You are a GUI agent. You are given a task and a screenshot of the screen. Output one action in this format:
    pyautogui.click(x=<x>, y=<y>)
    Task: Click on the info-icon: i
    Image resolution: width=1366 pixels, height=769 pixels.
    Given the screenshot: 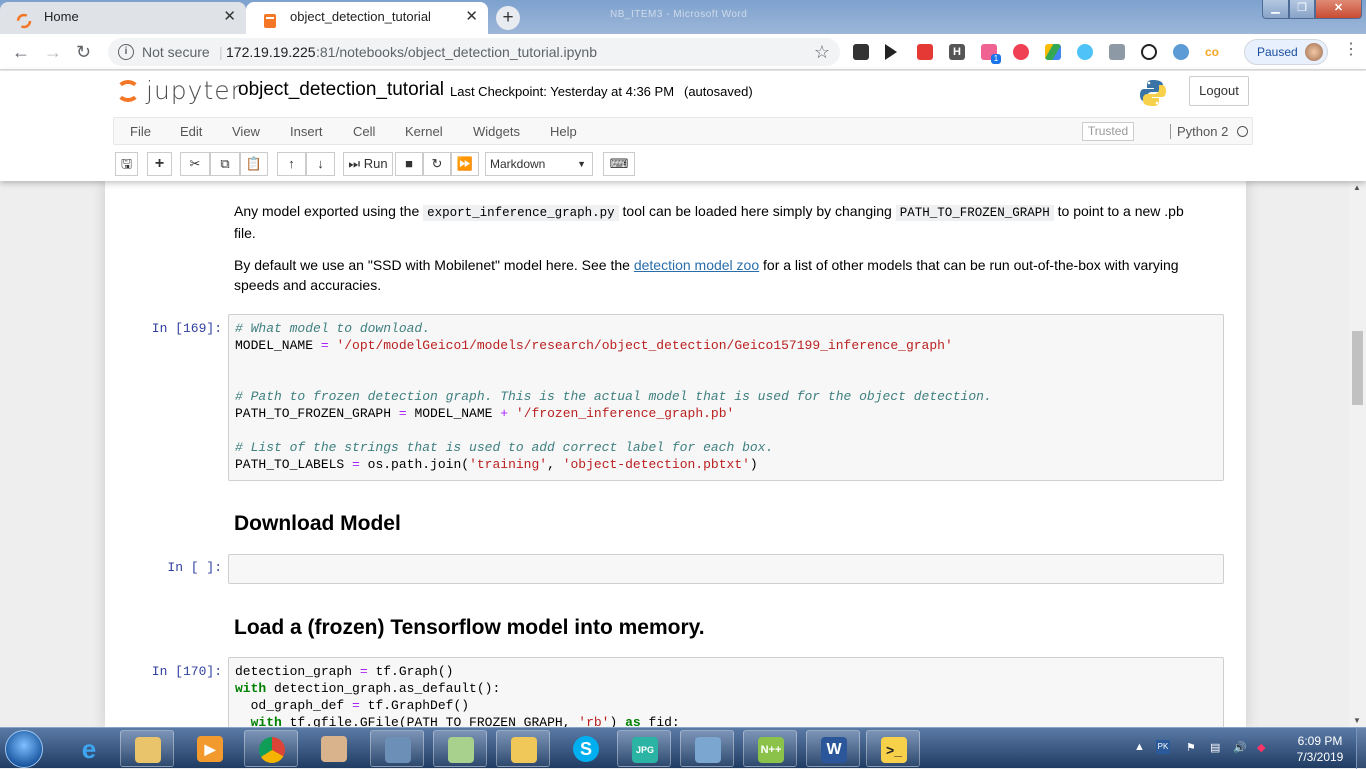 What is the action you would take?
    pyautogui.click(x=126, y=52)
    